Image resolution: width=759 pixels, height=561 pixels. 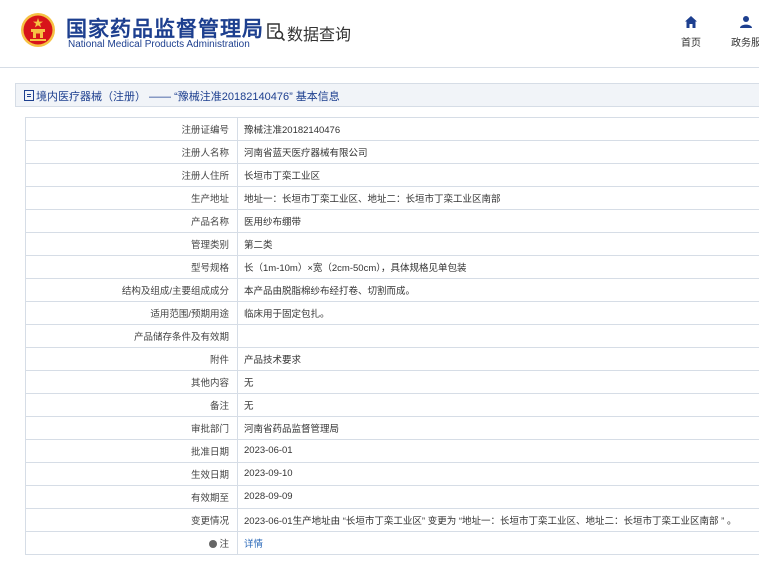 I want to click on table-row: 产品名称 医用纱布绷带, so click(x=392, y=221).